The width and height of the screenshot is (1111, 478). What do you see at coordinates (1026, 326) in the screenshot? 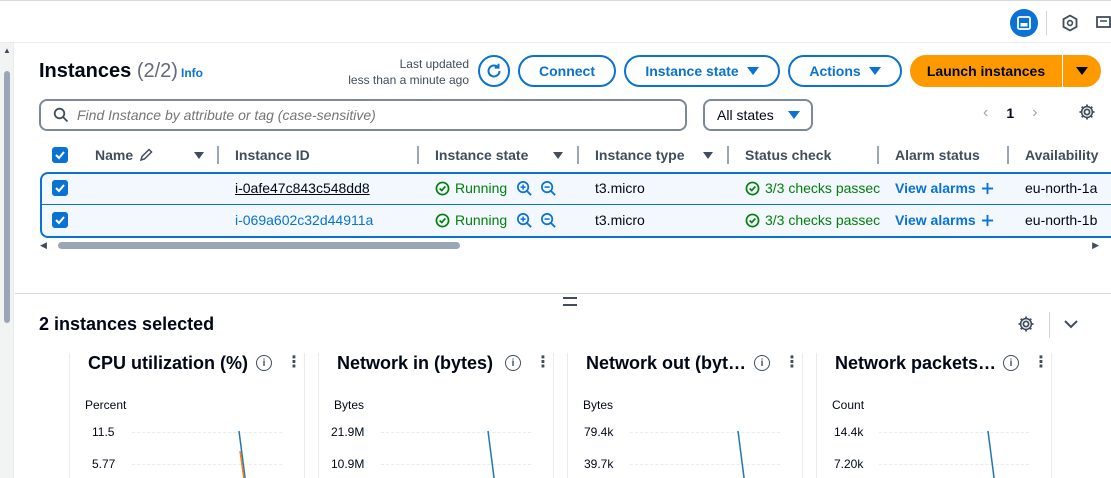
I see `details-settings-icon` at bounding box center [1026, 326].